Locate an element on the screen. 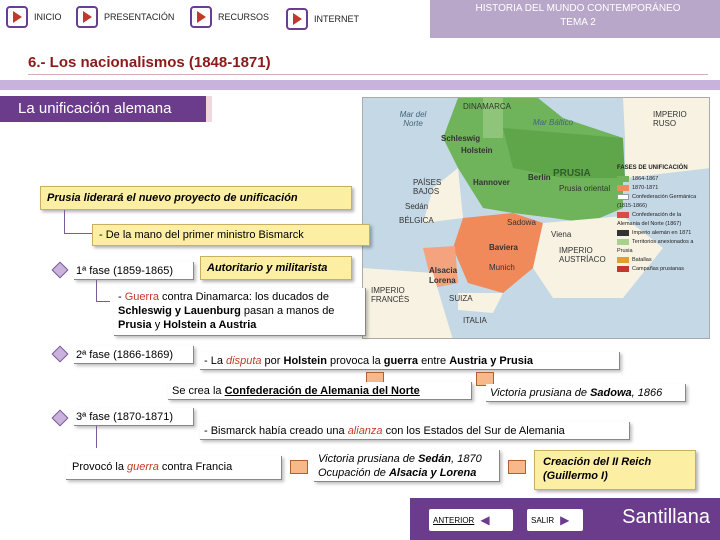 The width and height of the screenshot is (720, 540). text: contra Francia is located at coordinates (195, 467).